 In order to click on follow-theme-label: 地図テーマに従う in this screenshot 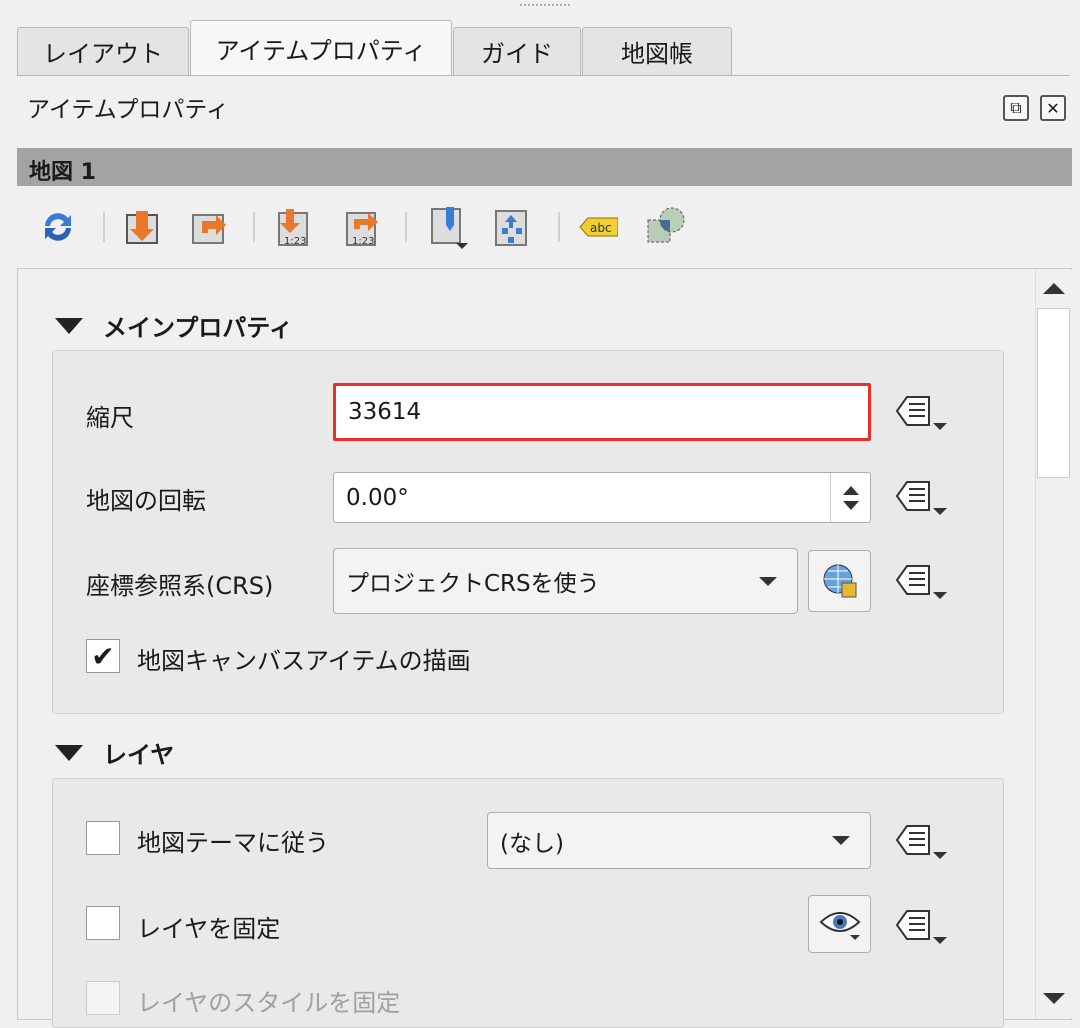, I will do `click(233, 843)`.